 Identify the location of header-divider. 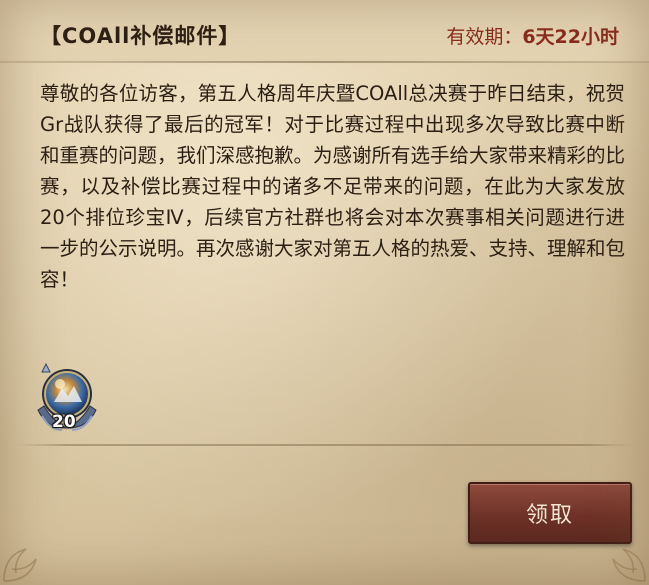
(324, 62).